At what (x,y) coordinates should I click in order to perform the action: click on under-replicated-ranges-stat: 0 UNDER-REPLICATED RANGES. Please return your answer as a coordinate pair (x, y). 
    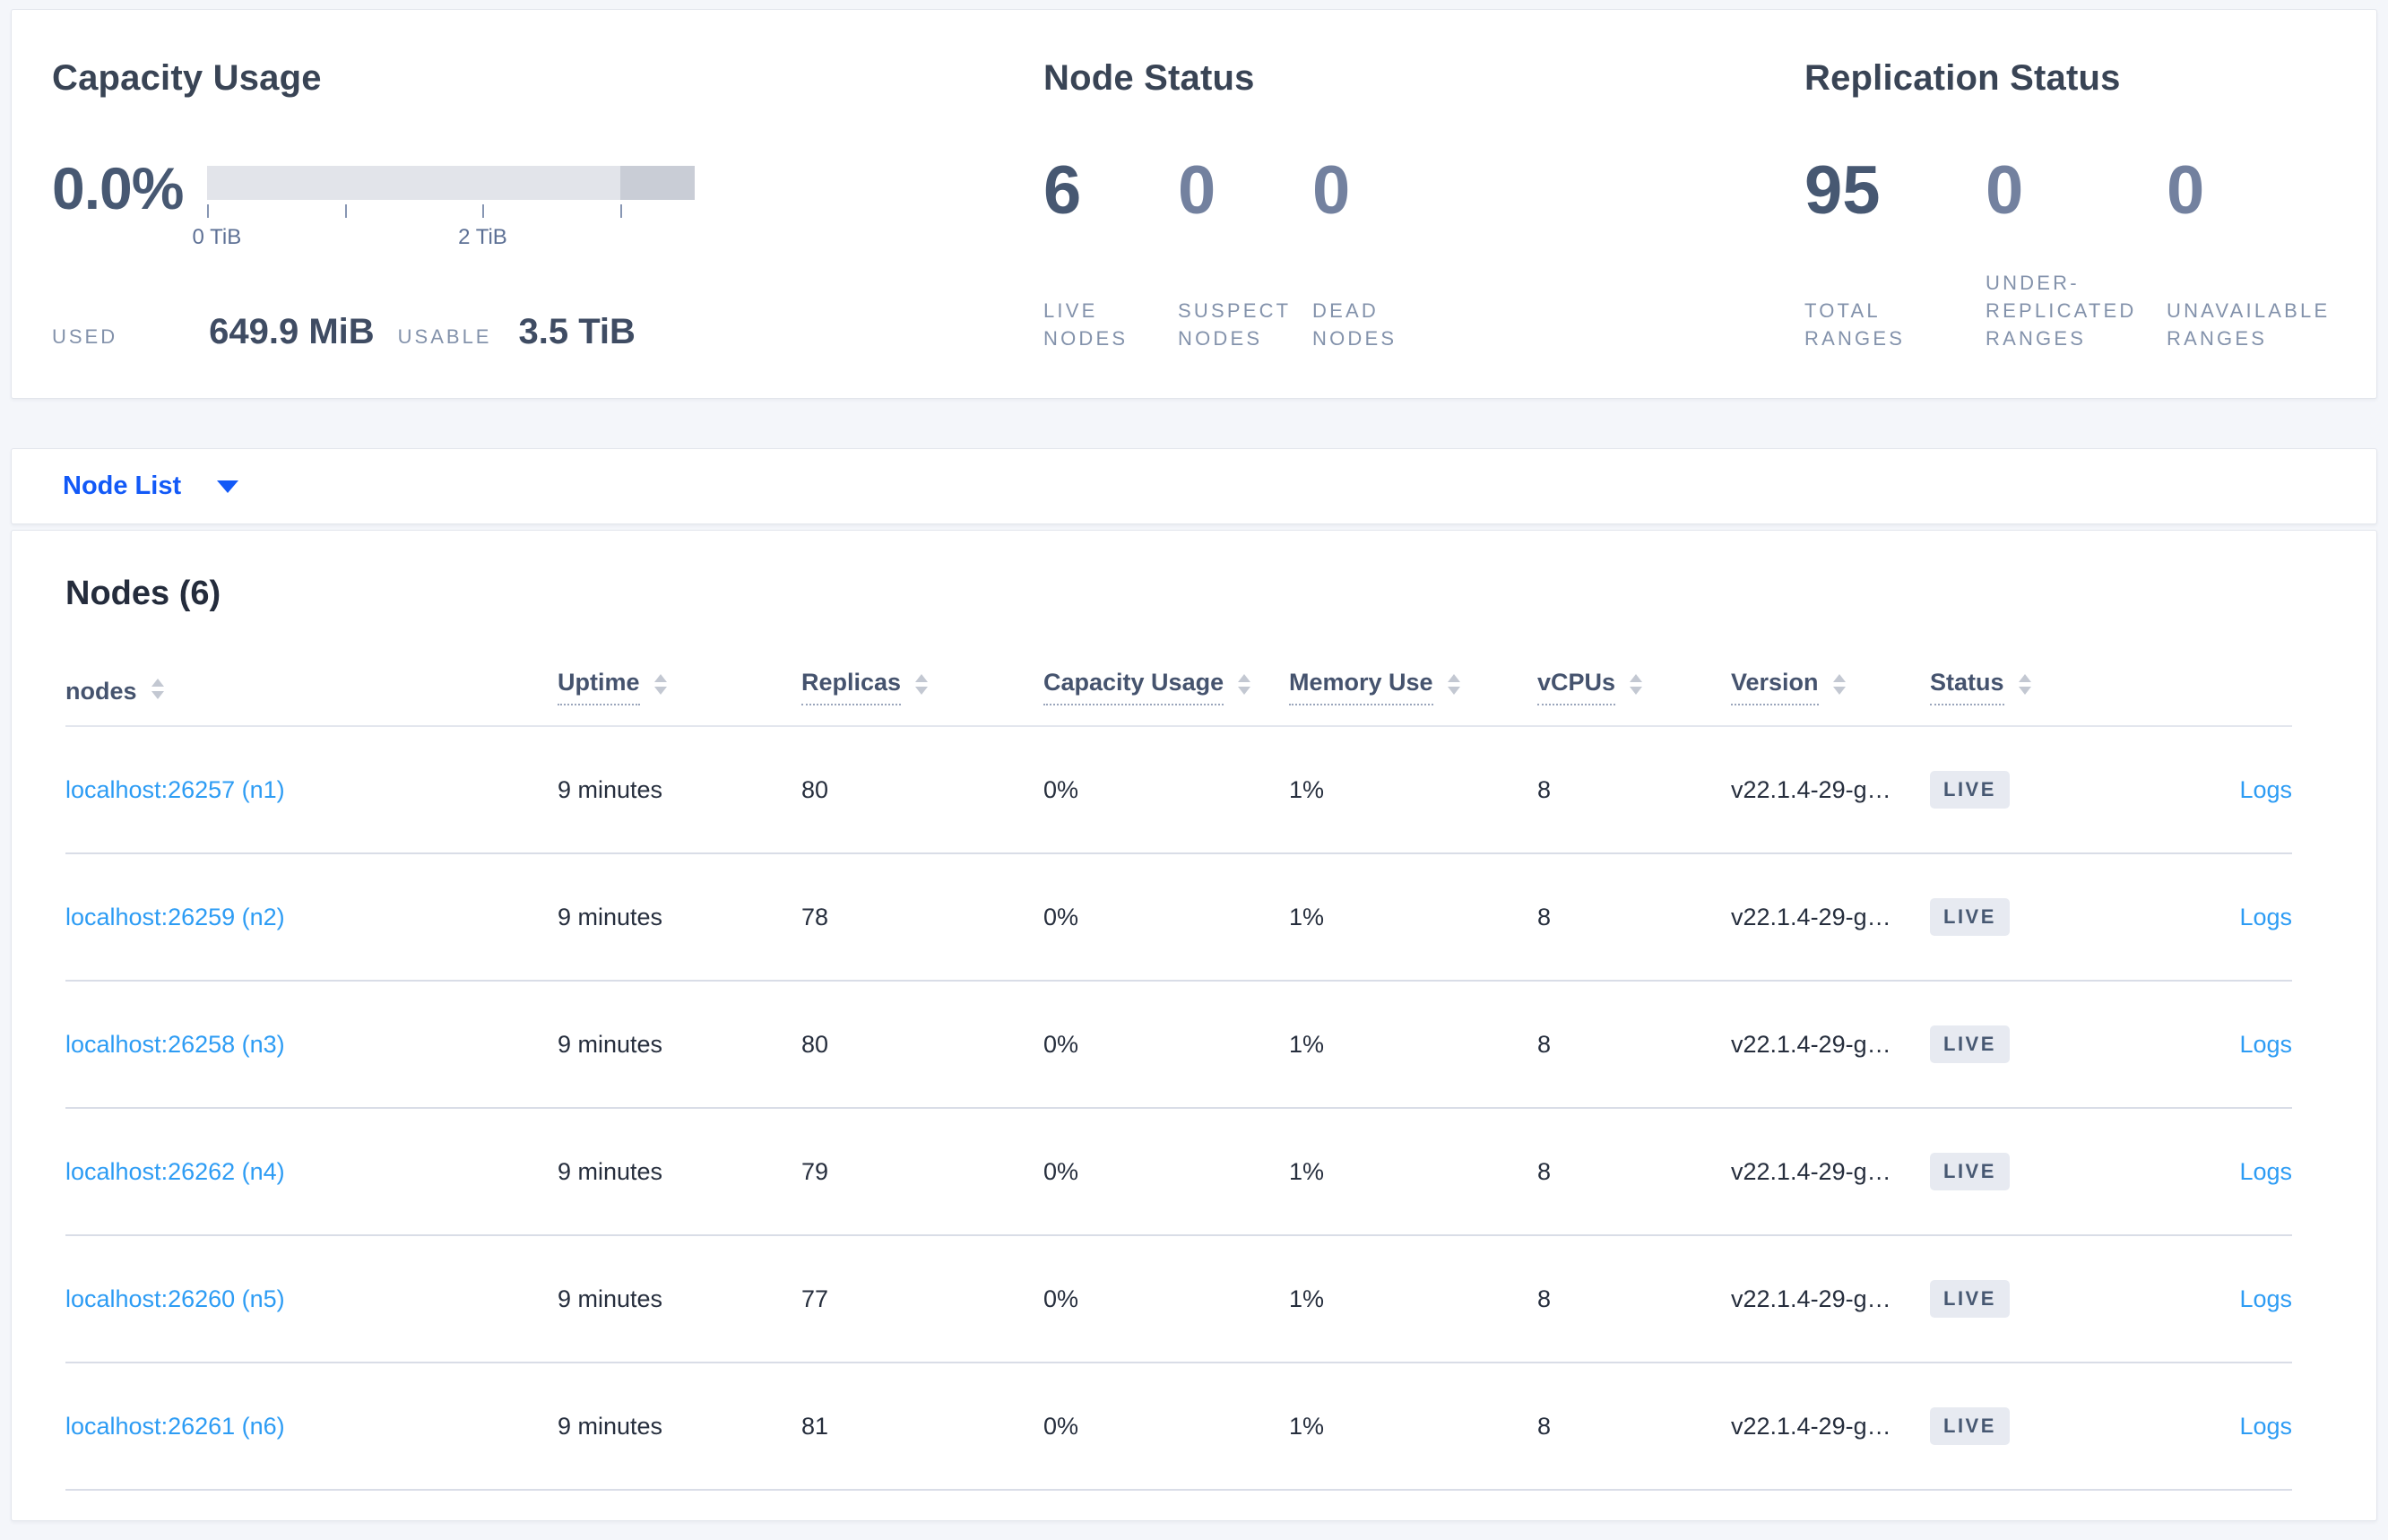
    Looking at the image, I should click on (2076, 255).